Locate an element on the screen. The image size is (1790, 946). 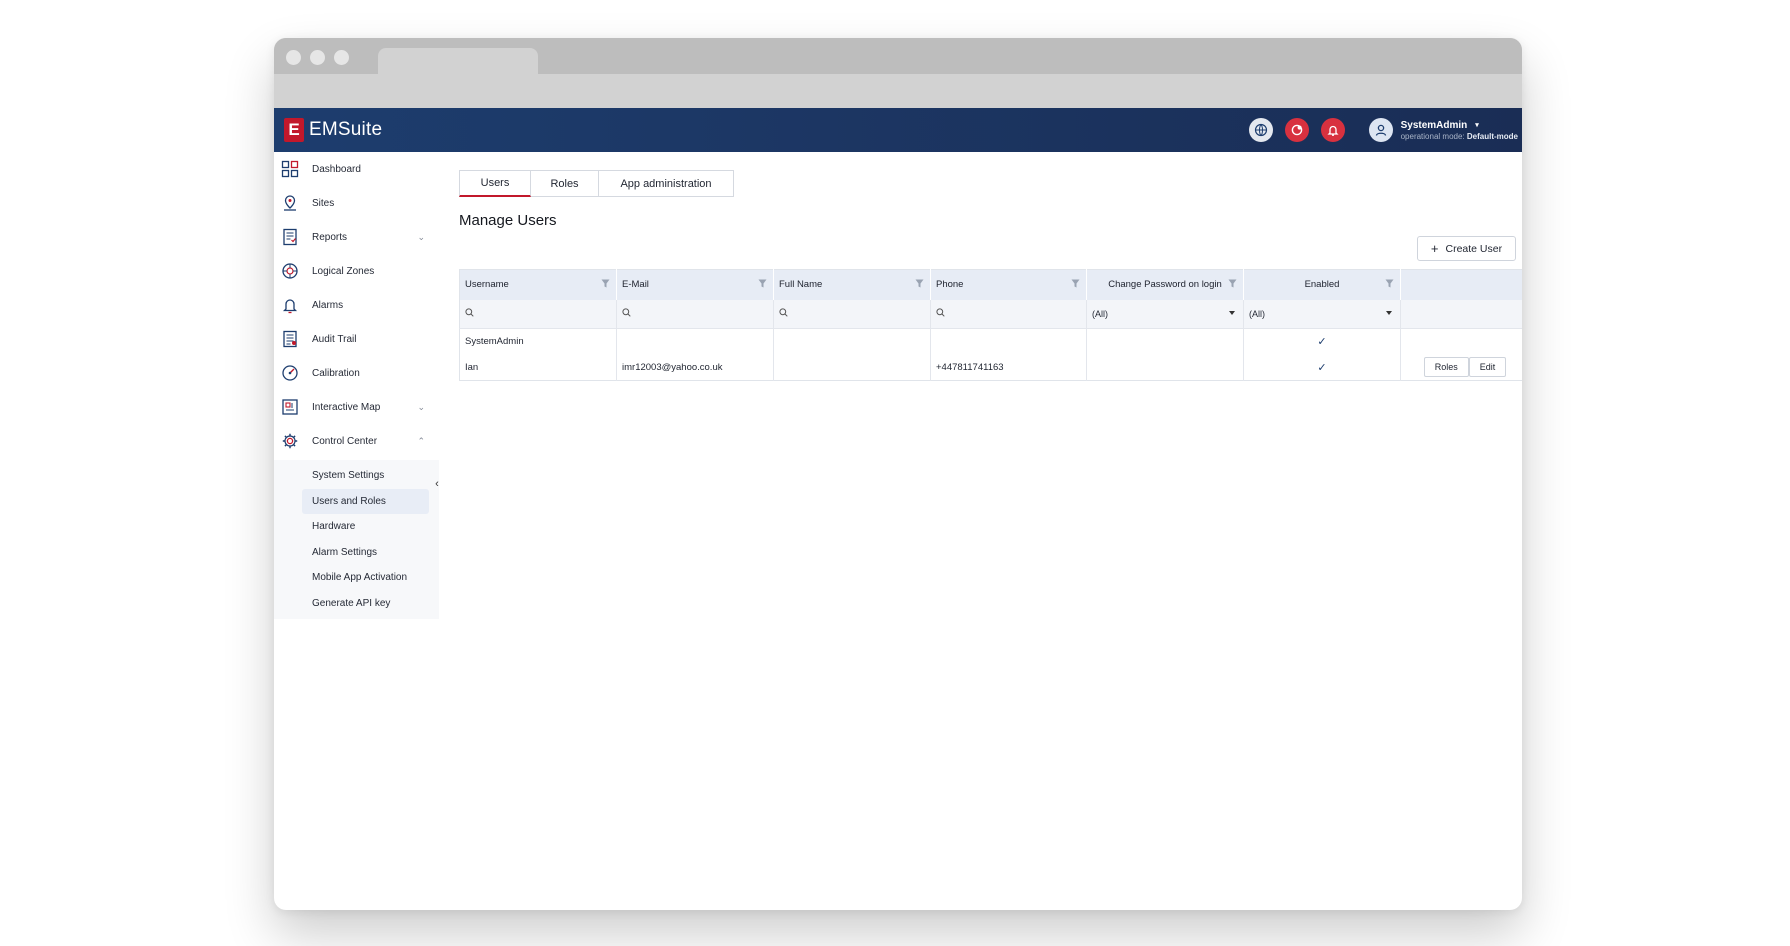
submenu-item-hardware: Hardware is located at coordinates (356, 527).